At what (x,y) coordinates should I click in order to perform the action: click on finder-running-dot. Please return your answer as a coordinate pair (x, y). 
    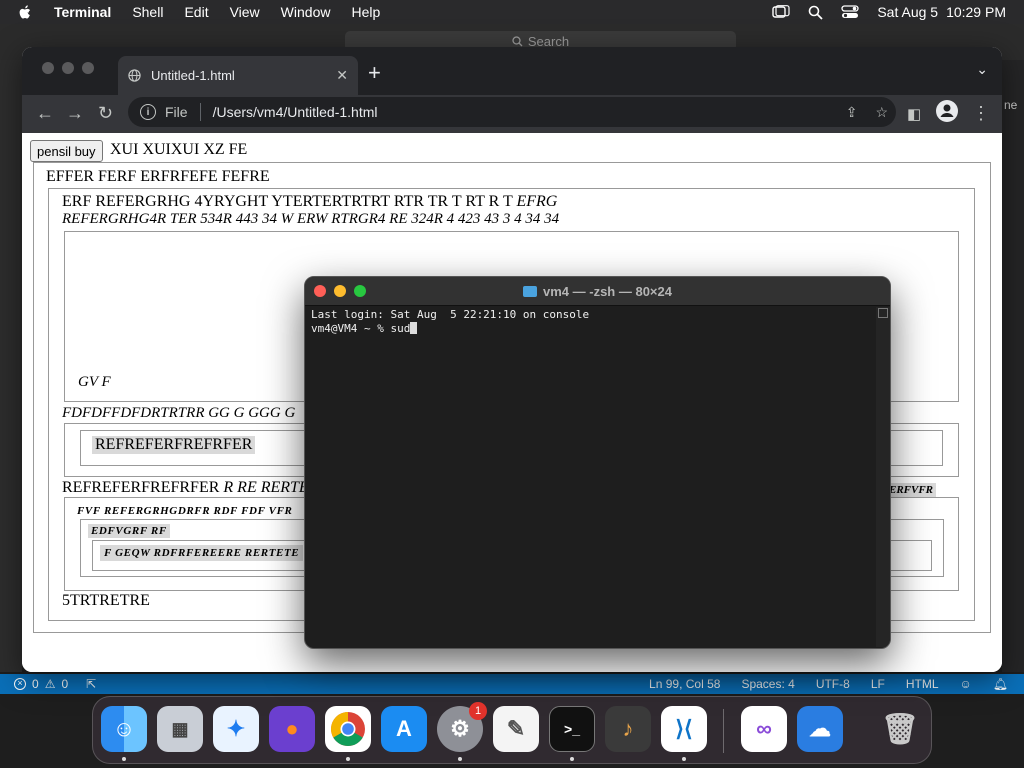
    Looking at the image, I should click on (124, 759).